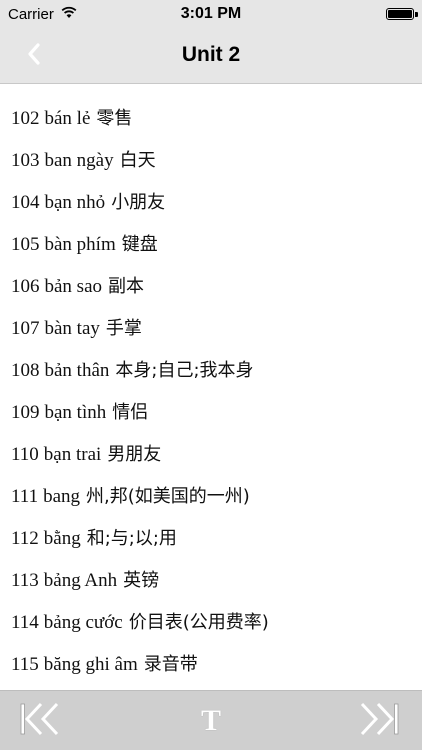 This screenshot has width=422, height=750. I want to click on list-item: 113 bảng Anh 英镑, so click(211, 581).